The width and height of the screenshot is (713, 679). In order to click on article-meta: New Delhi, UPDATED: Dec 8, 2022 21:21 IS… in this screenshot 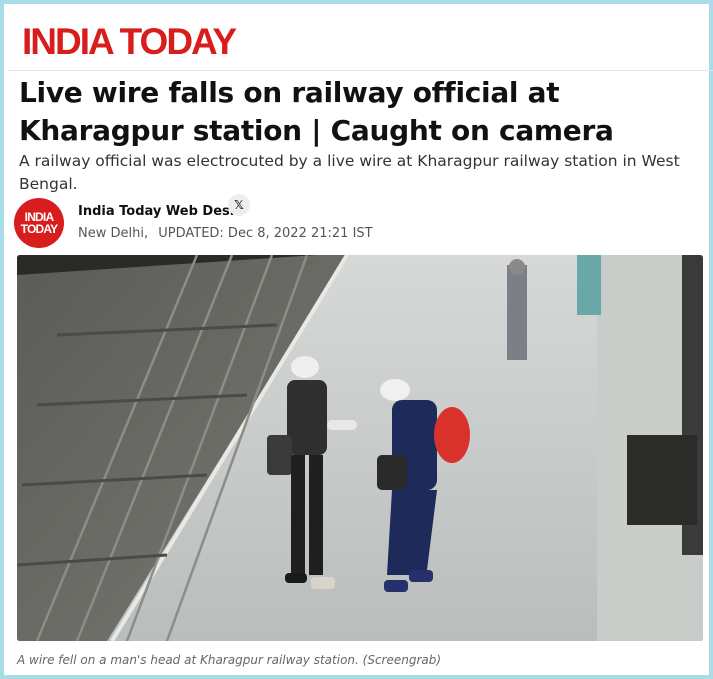, I will do `click(228, 233)`.